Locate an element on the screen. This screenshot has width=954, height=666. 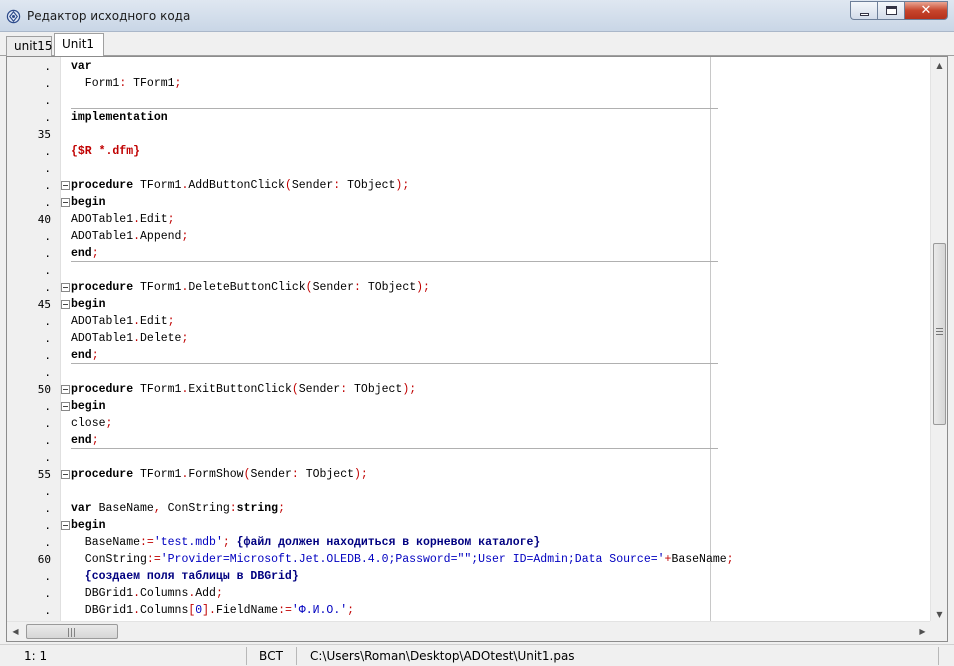
grip-icon: ||| is located at coordinates (72, 633).